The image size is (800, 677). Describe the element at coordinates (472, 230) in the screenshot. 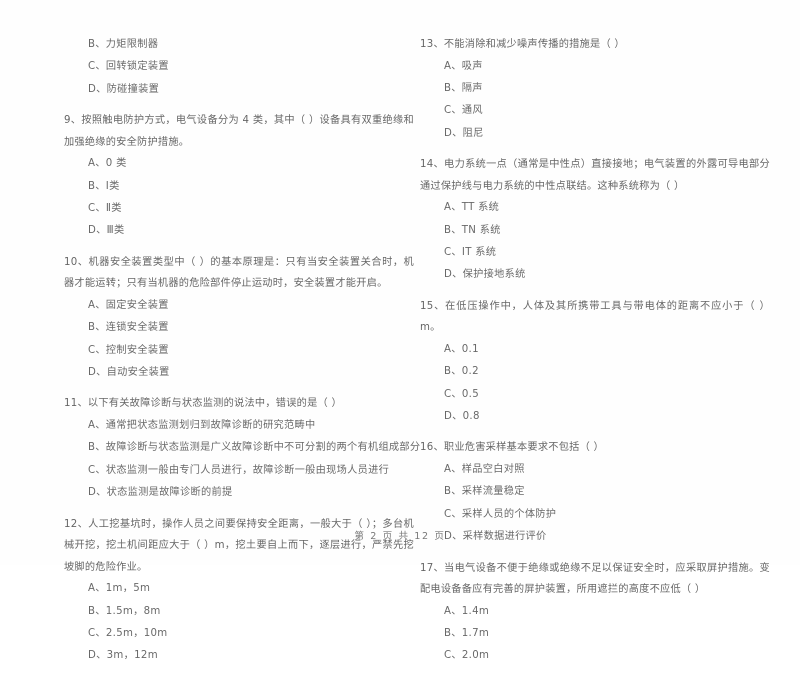

I see `option-item: B、TN 系统` at that location.